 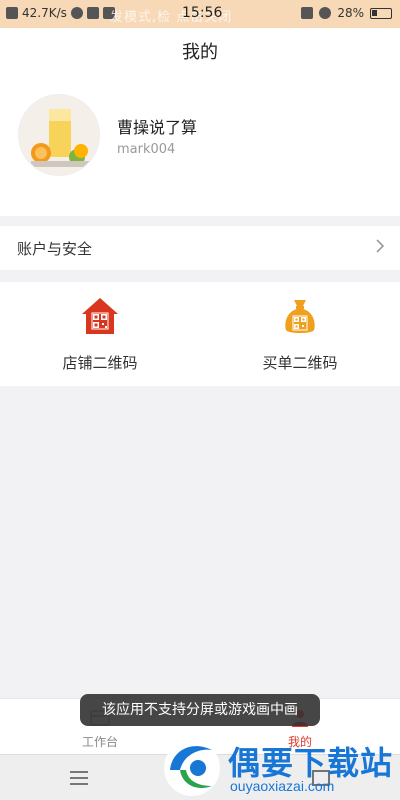 I want to click on bag-qr-icon, so click(x=300, y=316).